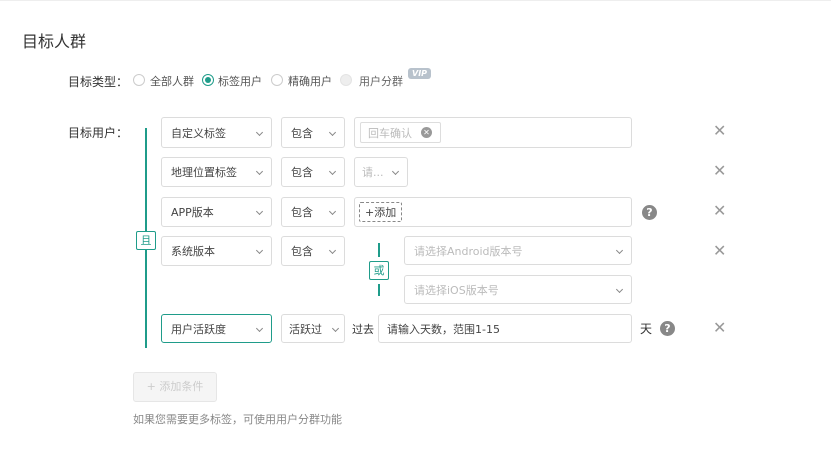 The height and width of the screenshot is (451, 831). What do you see at coordinates (381, 212) in the screenshot?
I see `add-version-button: +添加` at bounding box center [381, 212].